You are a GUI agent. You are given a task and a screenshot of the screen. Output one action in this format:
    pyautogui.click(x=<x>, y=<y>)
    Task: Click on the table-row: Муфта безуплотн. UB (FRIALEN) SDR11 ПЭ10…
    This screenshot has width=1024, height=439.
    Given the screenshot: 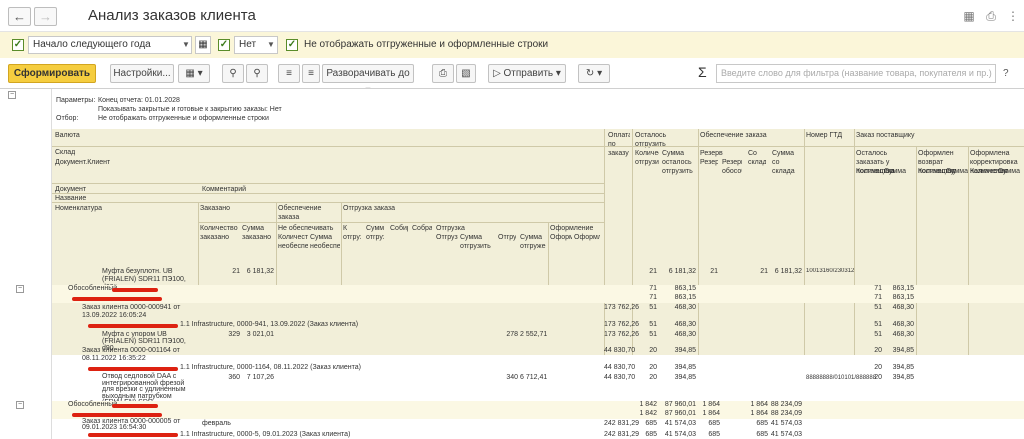 What is the action you would take?
    pyautogui.click(x=538, y=279)
    